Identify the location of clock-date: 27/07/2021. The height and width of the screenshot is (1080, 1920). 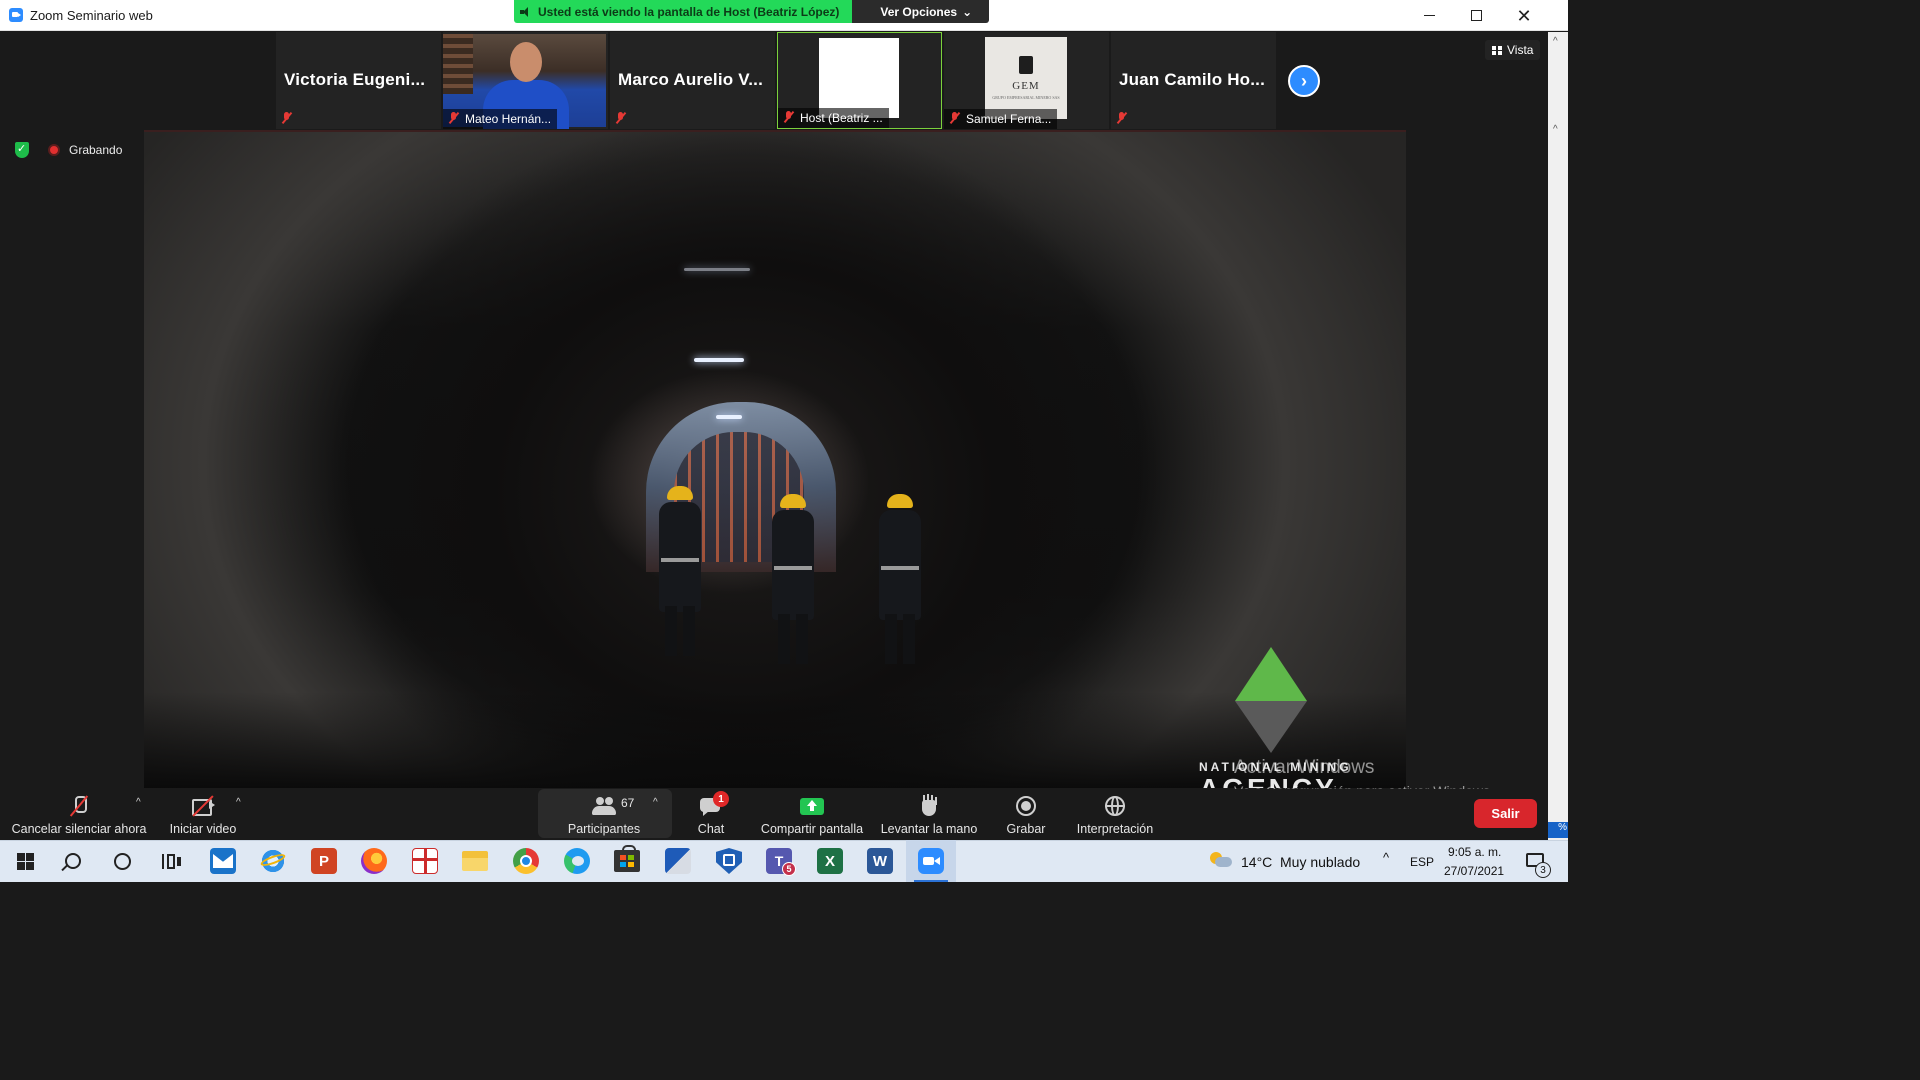
(1474, 871).